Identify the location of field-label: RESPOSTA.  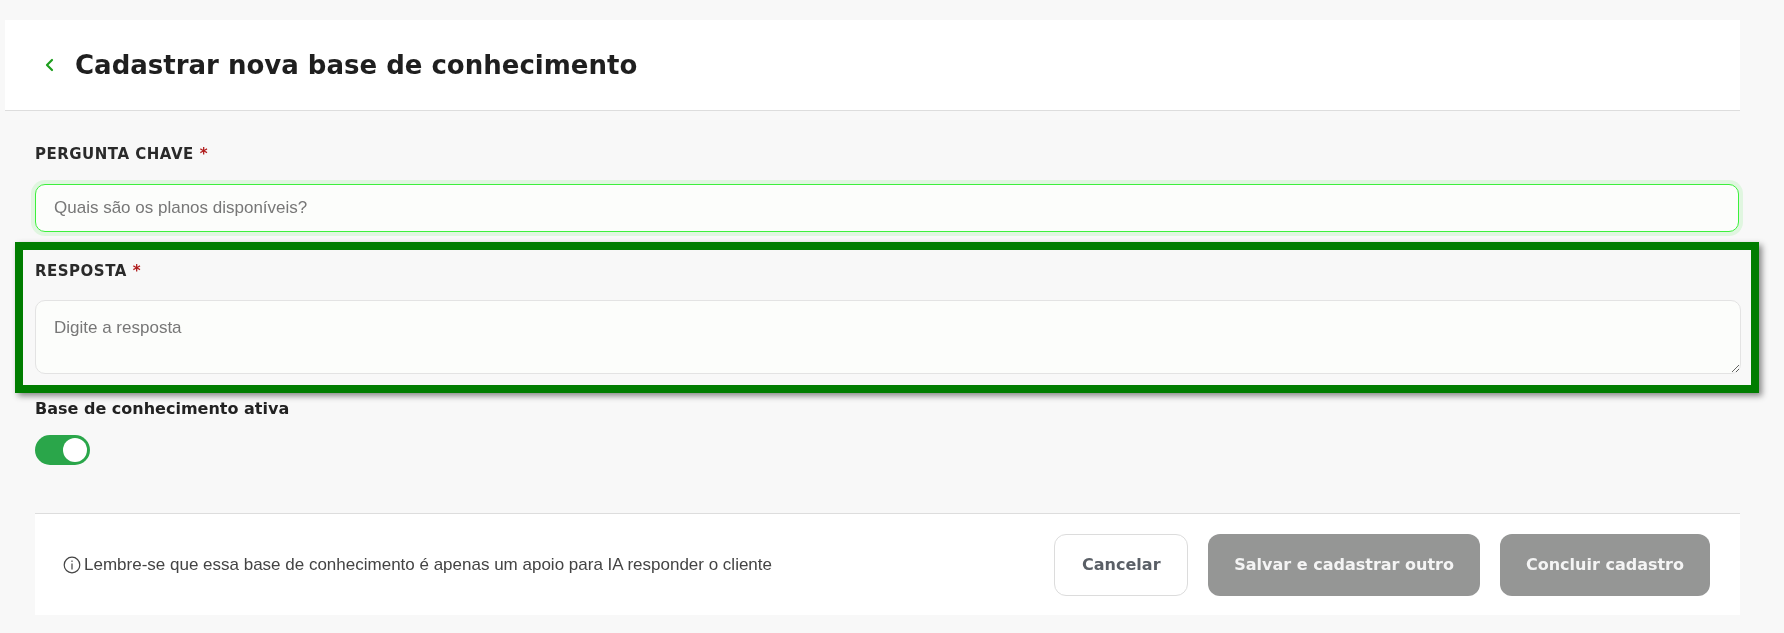
(81, 271).